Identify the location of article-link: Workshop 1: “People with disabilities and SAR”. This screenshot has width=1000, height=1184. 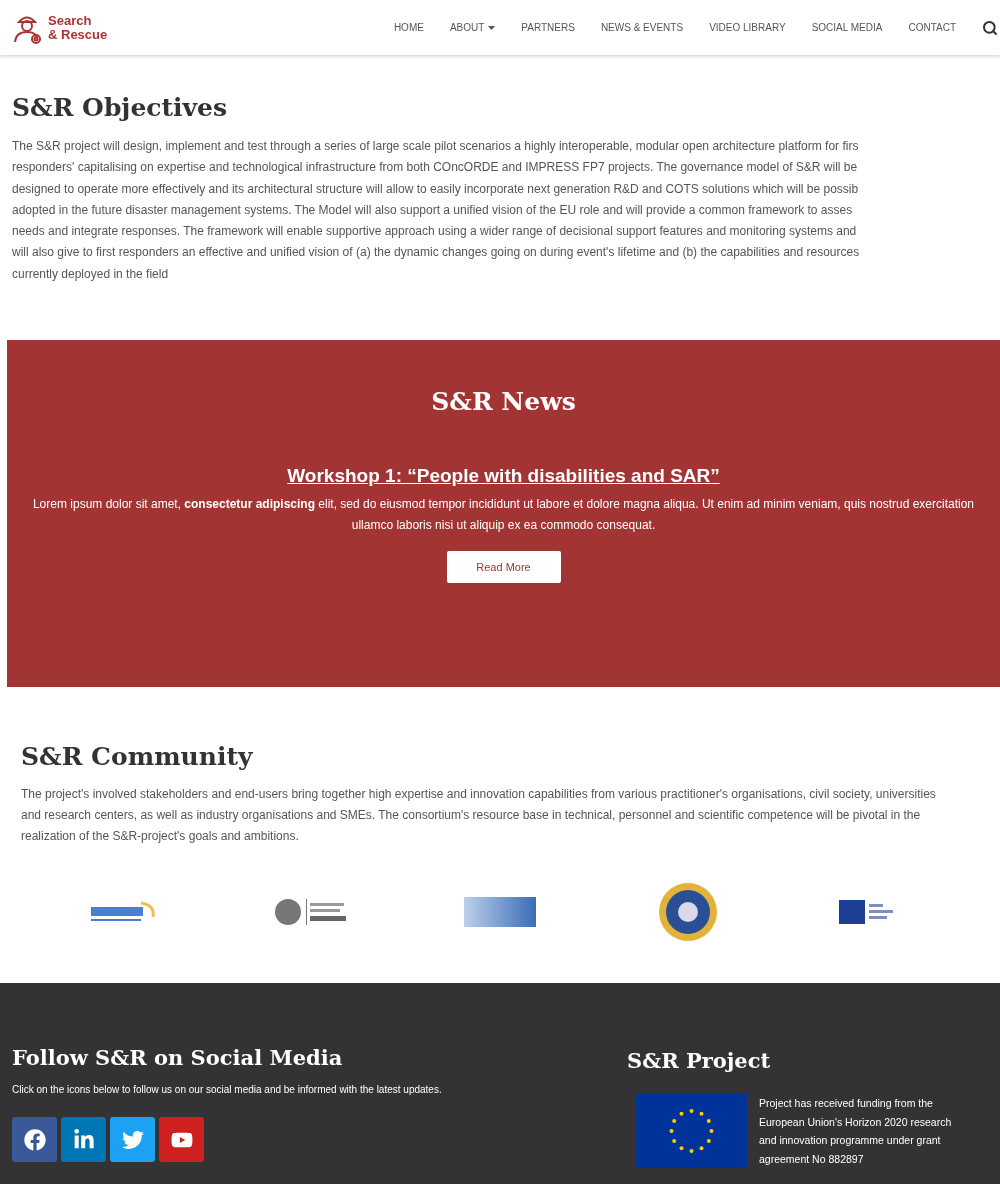
(503, 476).